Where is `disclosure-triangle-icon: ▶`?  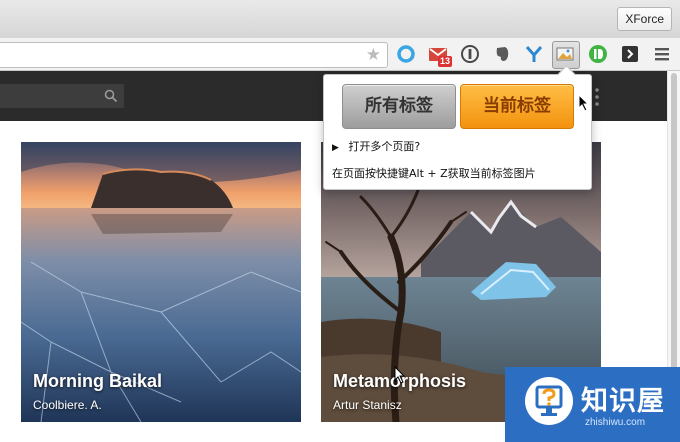
disclosure-triangle-icon: ▶ is located at coordinates (335, 148).